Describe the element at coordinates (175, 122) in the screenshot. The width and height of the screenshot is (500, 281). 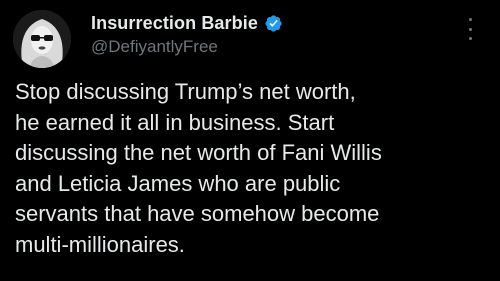
I see `tweet-text-line: he earned it all in business. Start` at that location.